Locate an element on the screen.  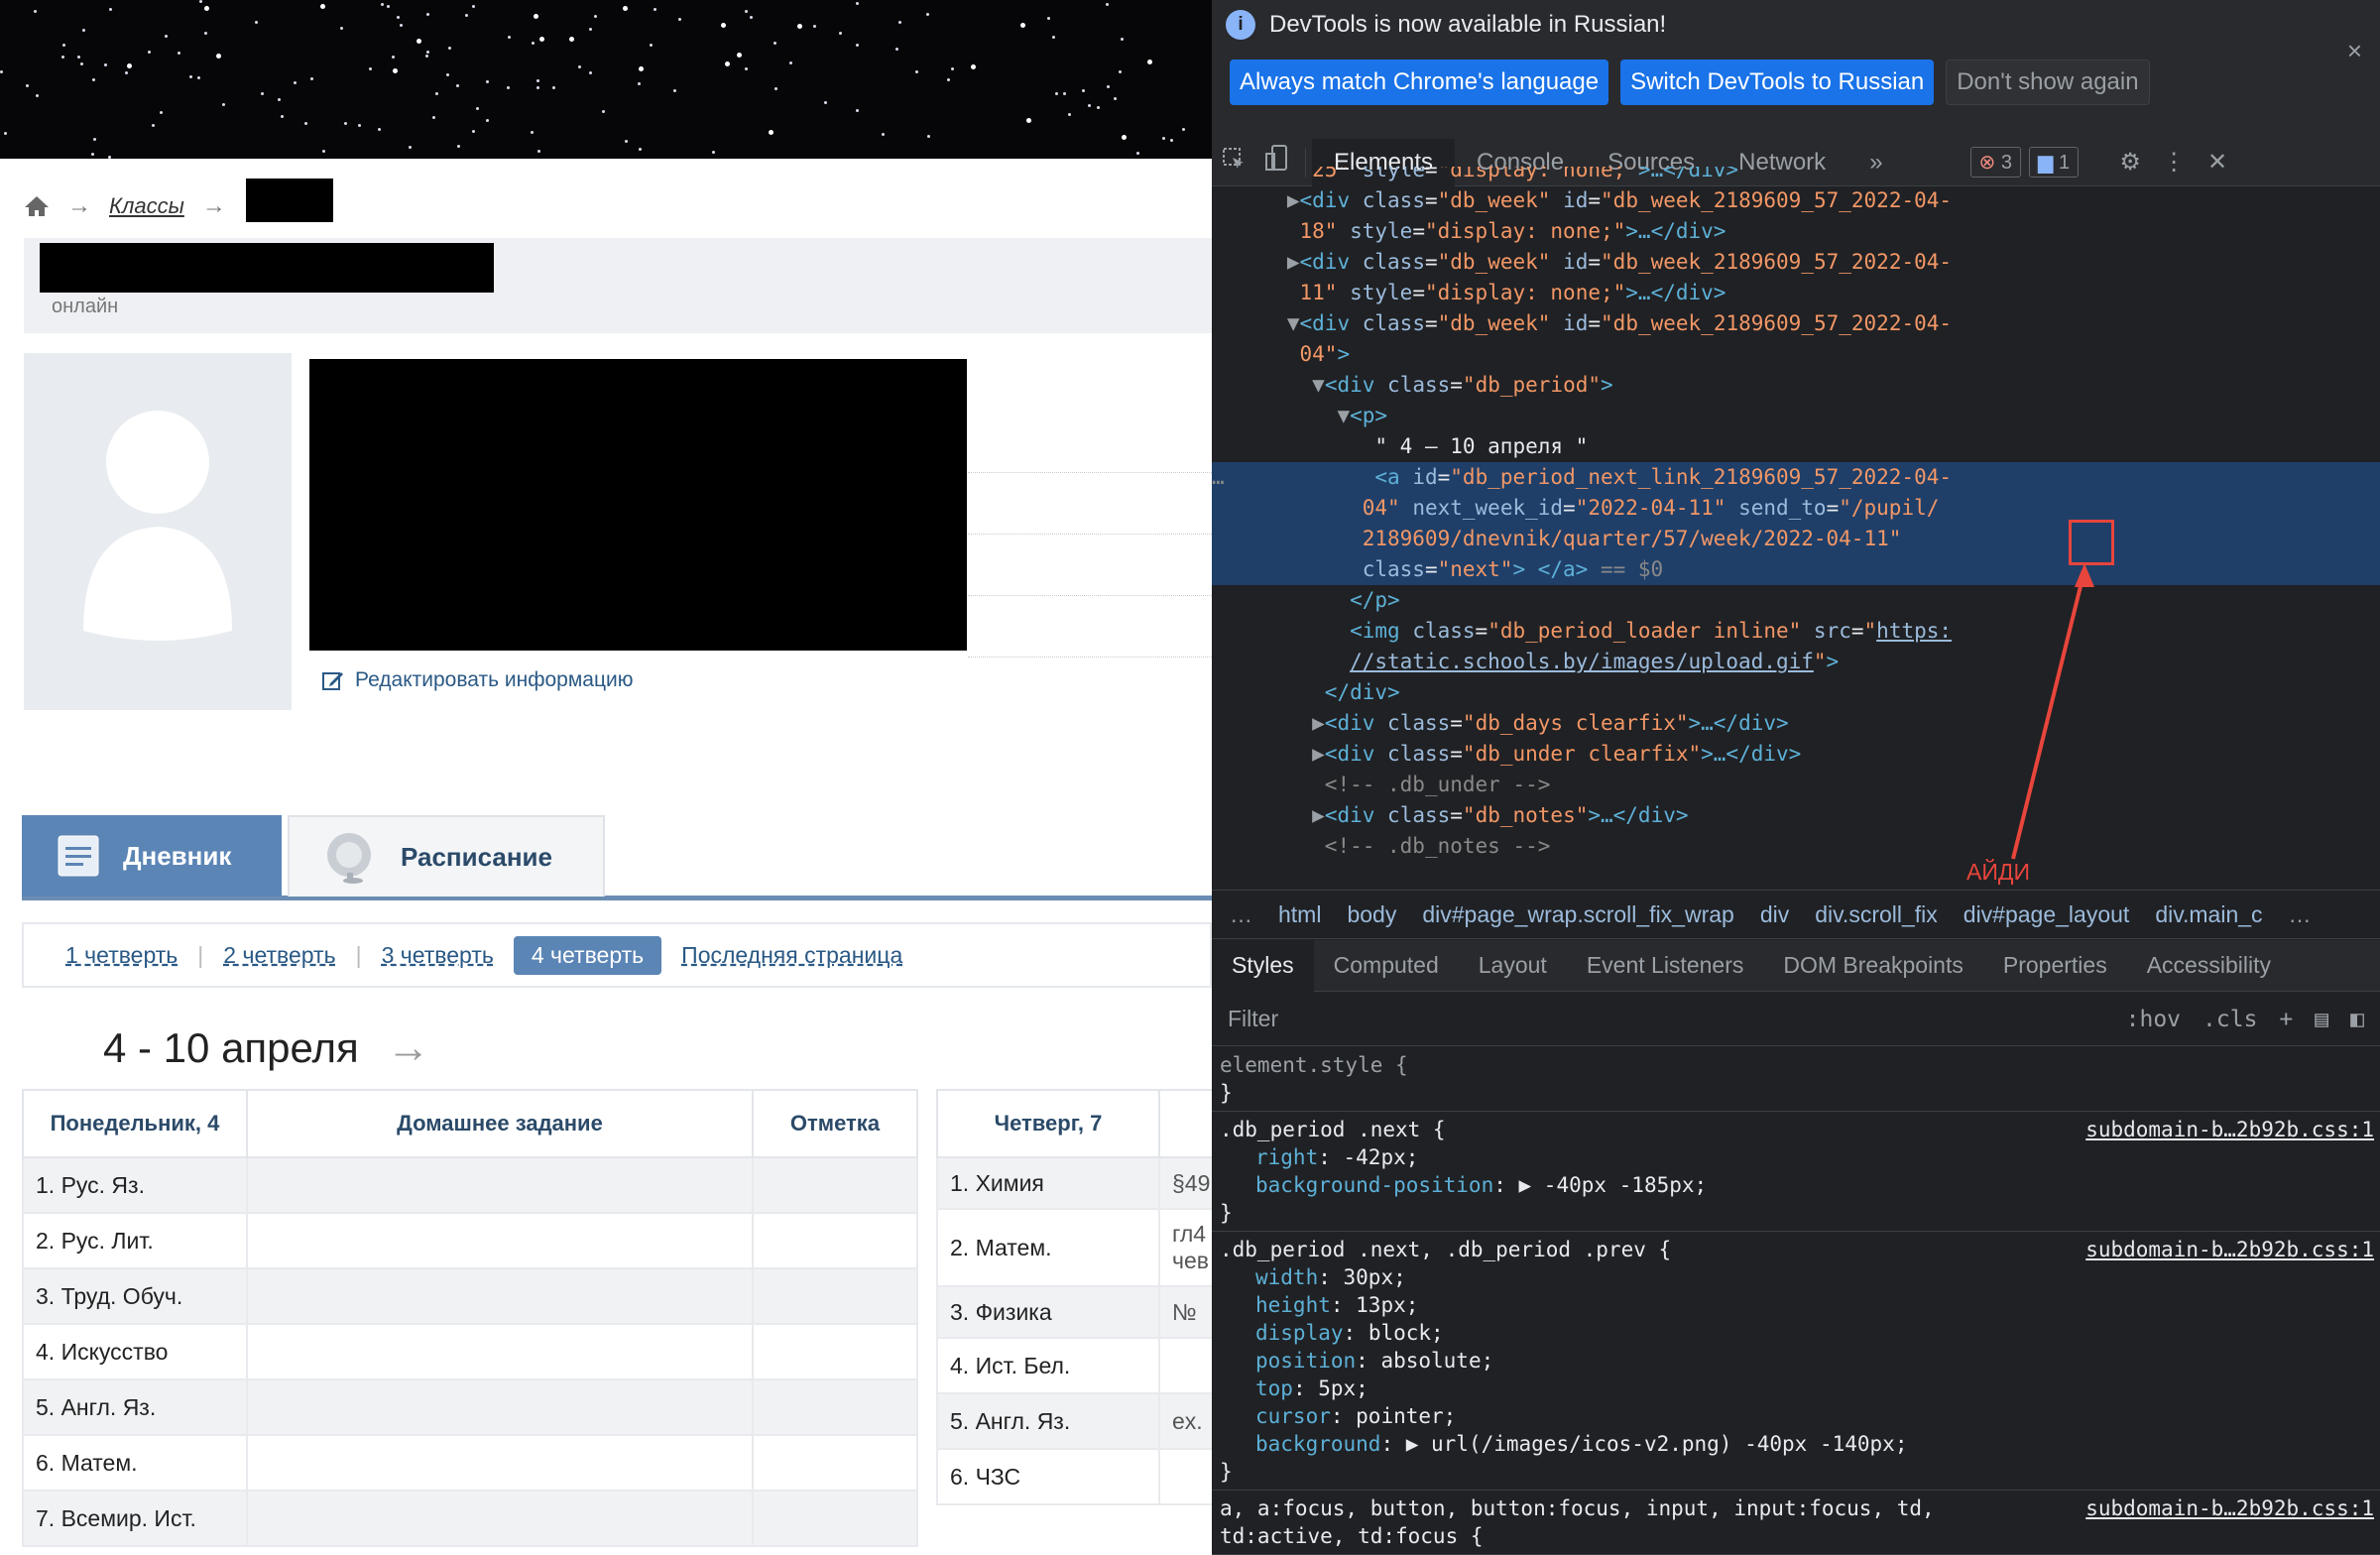
table-row: 3. Физика № is located at coordinates (1074, 1312).